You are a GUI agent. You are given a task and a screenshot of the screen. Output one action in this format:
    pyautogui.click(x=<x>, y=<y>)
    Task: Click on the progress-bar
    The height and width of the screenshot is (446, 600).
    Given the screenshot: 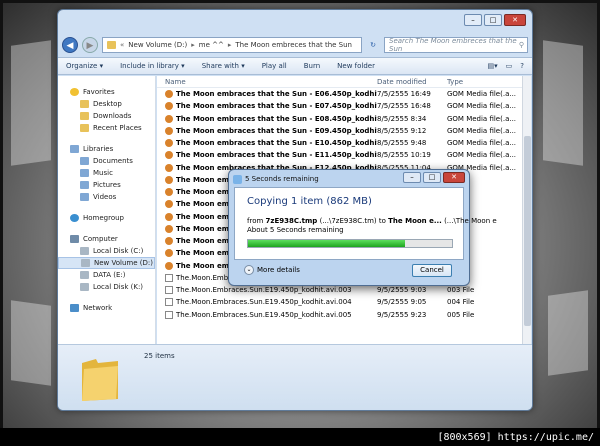 What is the action you would take?
    pyautogui.click(x=350, y=243)
    